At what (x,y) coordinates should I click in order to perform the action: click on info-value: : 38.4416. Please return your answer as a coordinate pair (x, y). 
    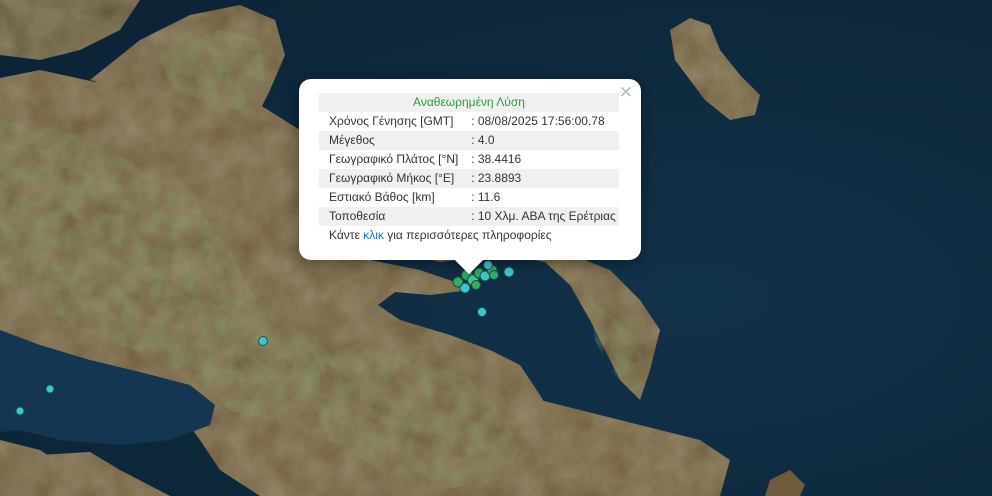
    Looking at the image, I should click on (496, 159).